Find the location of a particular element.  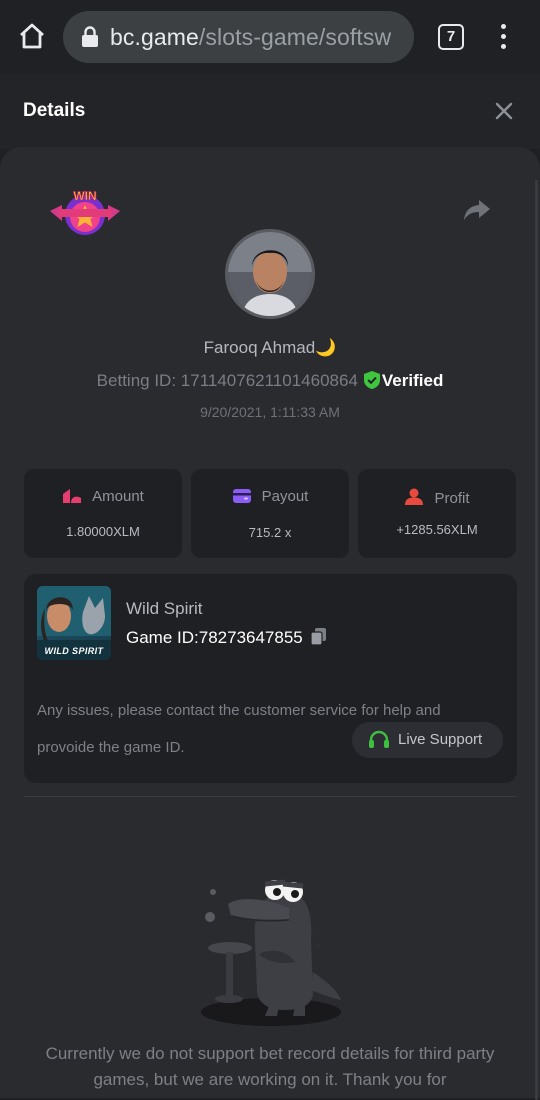

payout-label: Payout is located at coordinates (285, 496).